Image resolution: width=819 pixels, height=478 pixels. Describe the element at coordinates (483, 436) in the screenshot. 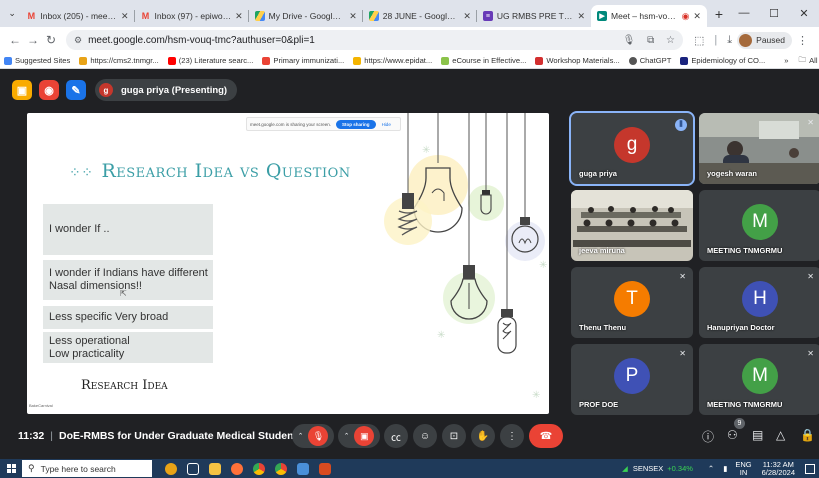

I see `raise-hand-button: ✋` at that location.